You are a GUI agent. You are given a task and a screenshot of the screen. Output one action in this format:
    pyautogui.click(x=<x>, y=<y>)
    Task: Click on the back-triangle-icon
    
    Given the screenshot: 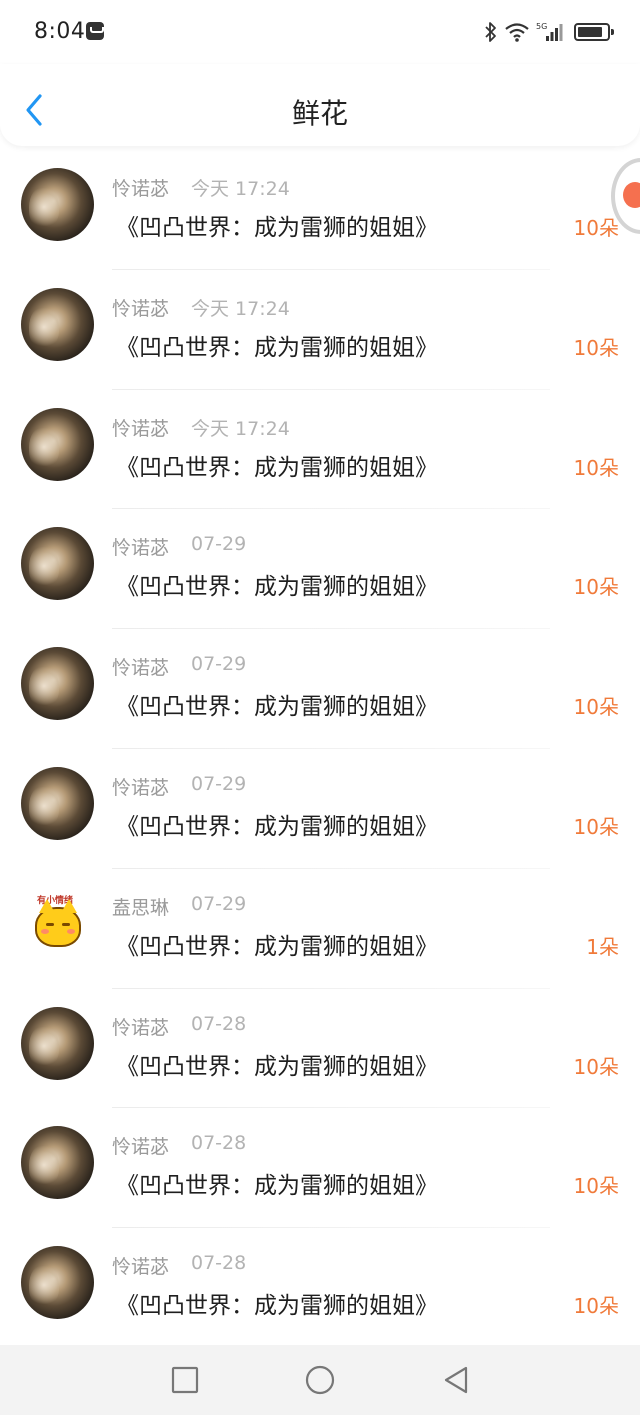 What is the action you would take?
    pyautogui.click(x=457, y=1380)
    